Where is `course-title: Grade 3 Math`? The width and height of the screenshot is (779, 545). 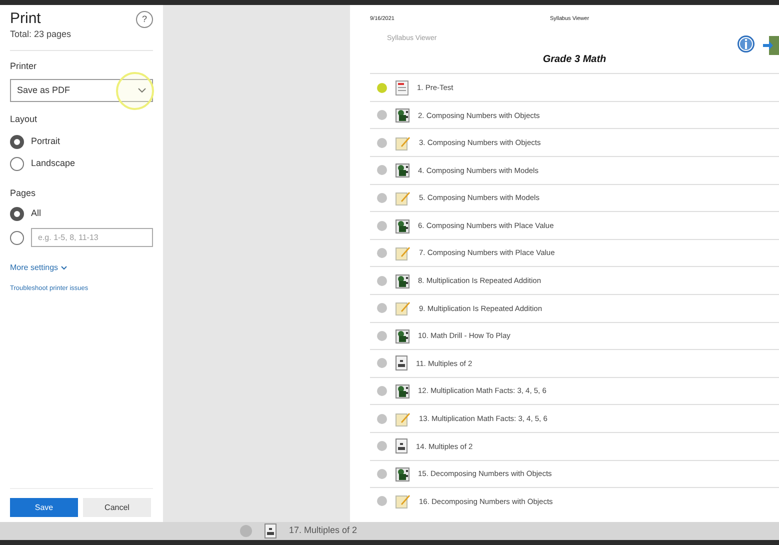
course-title: Grade 3 Math is located at coordinates (575, 60).